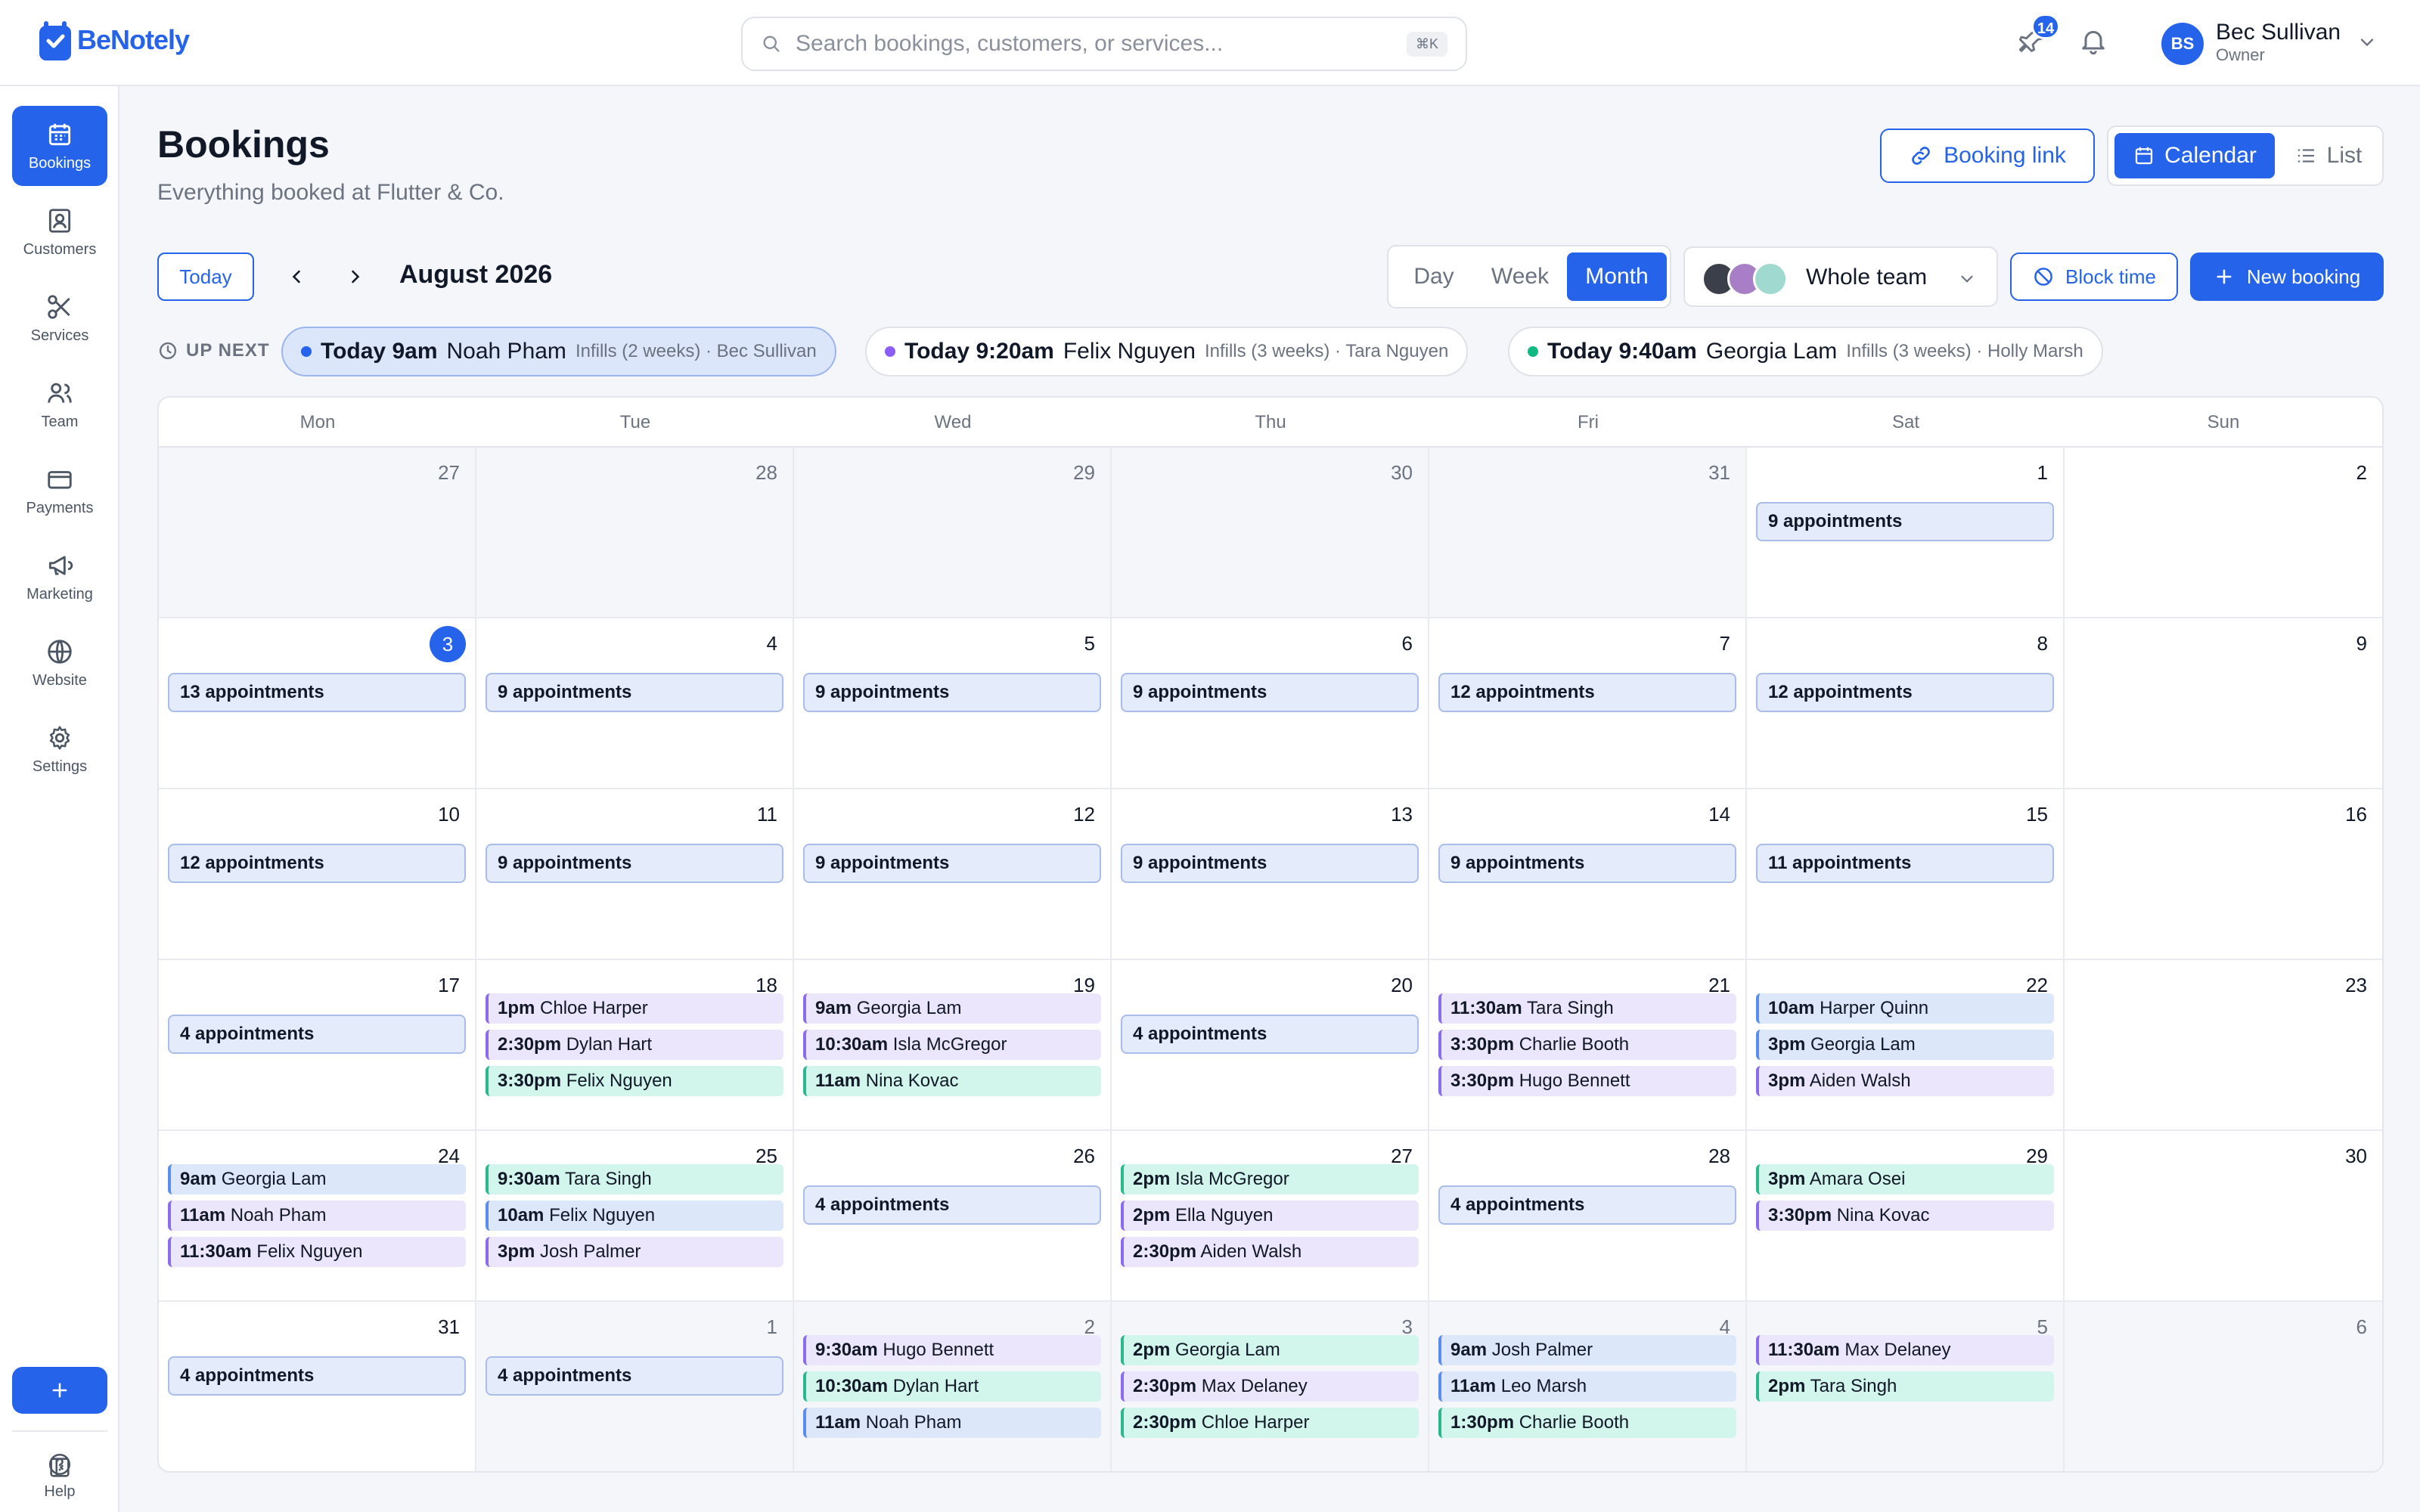 The width and height of the screenshot is (2420, 1512). I want to click on sidebar-item-customers: Customers, so click(59, 232).